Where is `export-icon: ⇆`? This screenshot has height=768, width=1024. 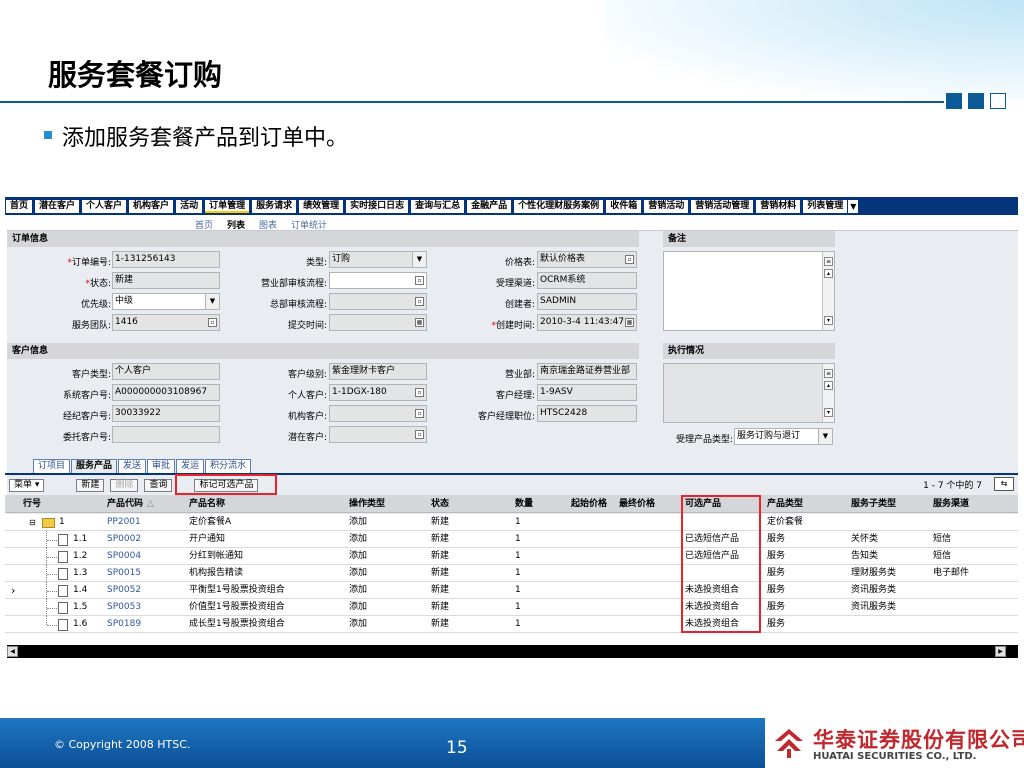 export-icon: ⇆ is located at coordinates (1004, 484).